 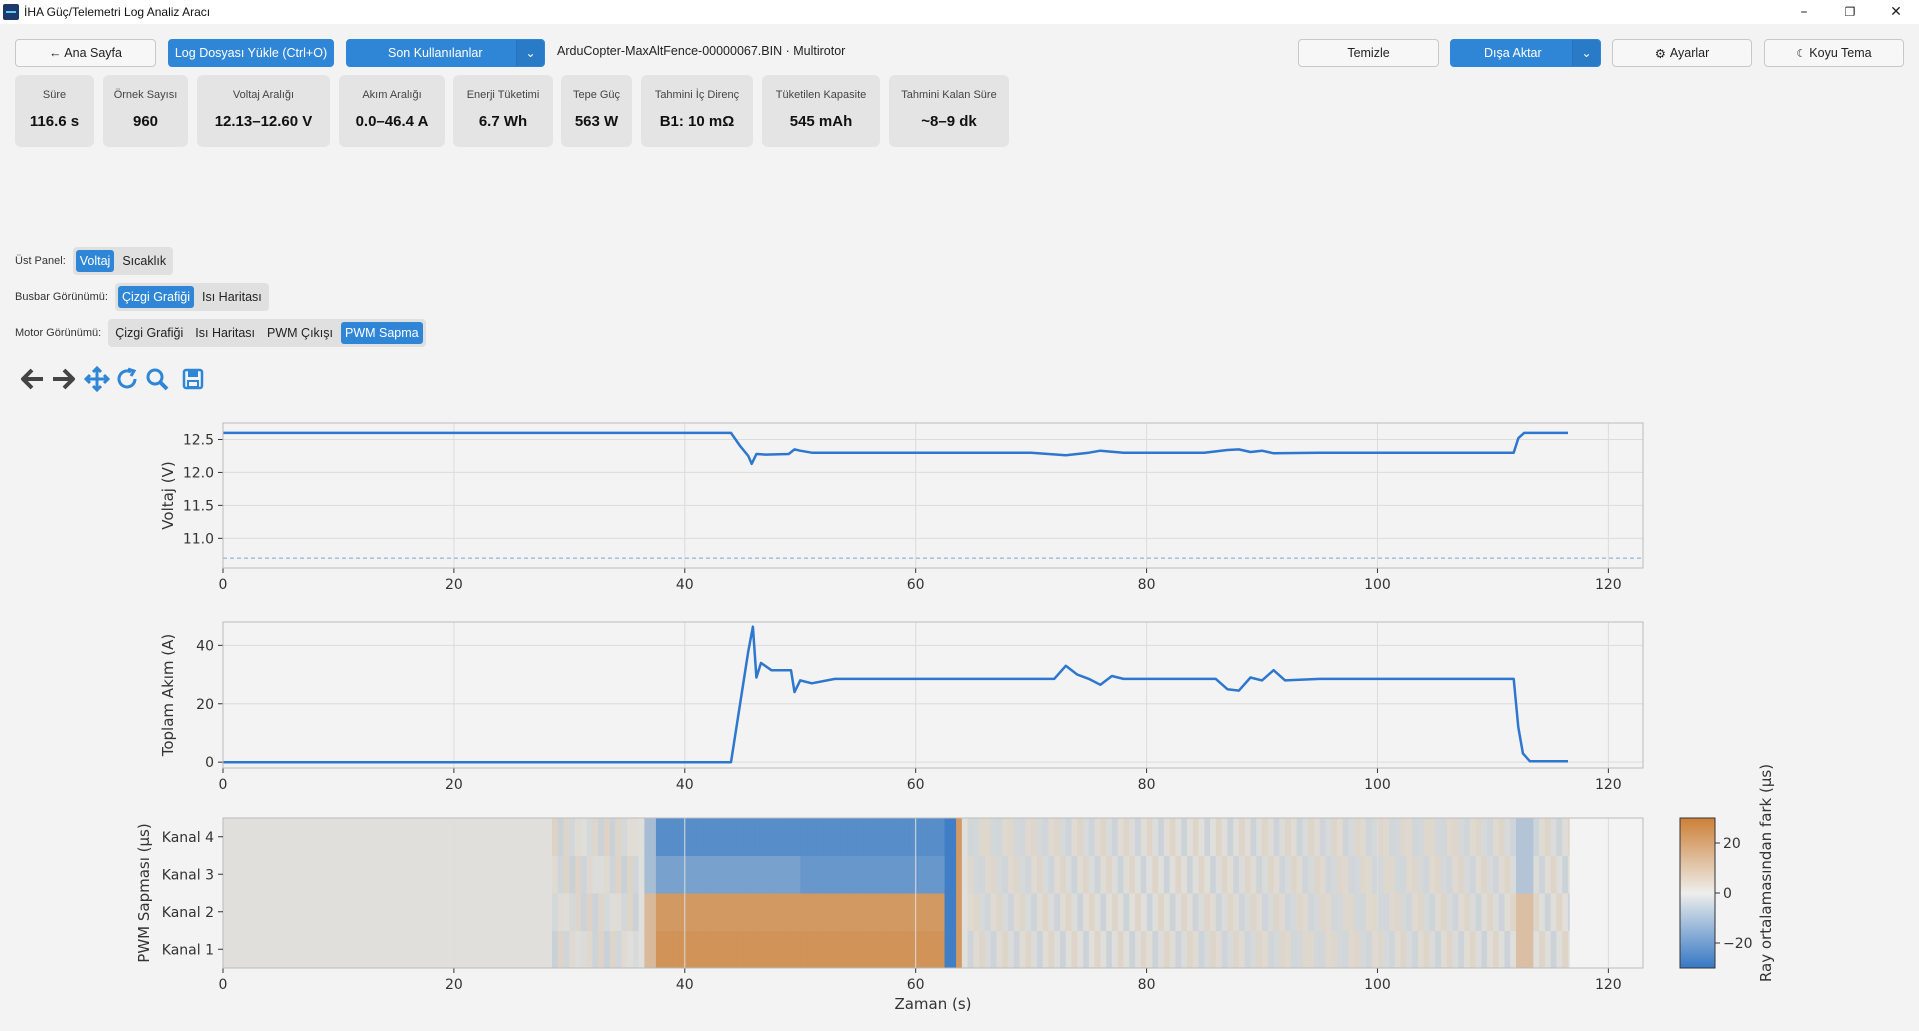 What do you see at coordinates (225, 333) in the screenshot?
I see `motor-option-heatmap: Isı Haritası` at bounding box center [225, 333].